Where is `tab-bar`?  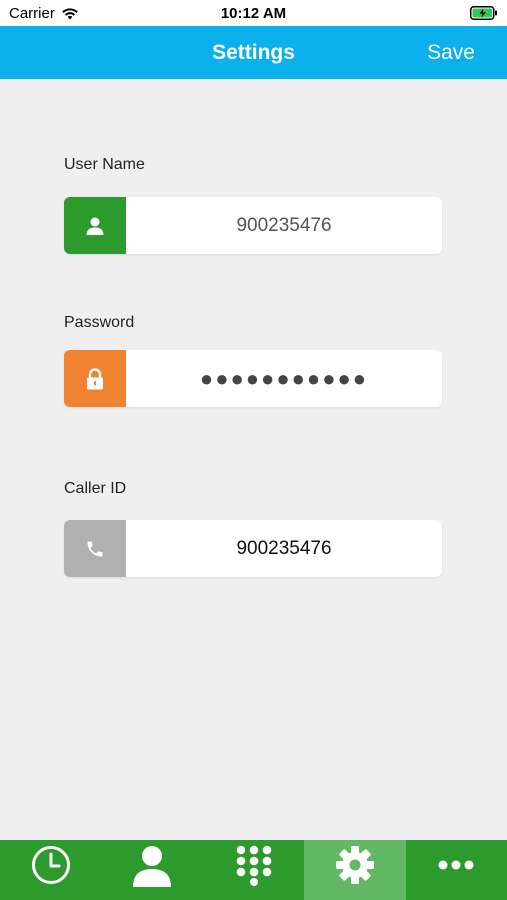 tab-bar is located at coordinates (253, 870).